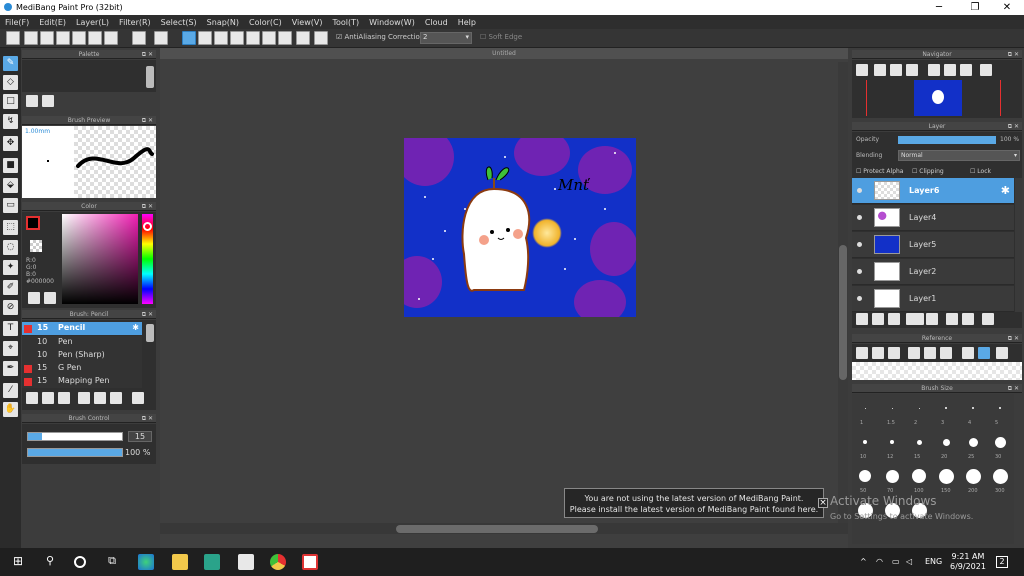 This screenshot has height=576, width=1024. What do you see at coordinates (392, 22) in the screenshot?
I see `menu-window: Window(W)` at bounding box center [392, 22].